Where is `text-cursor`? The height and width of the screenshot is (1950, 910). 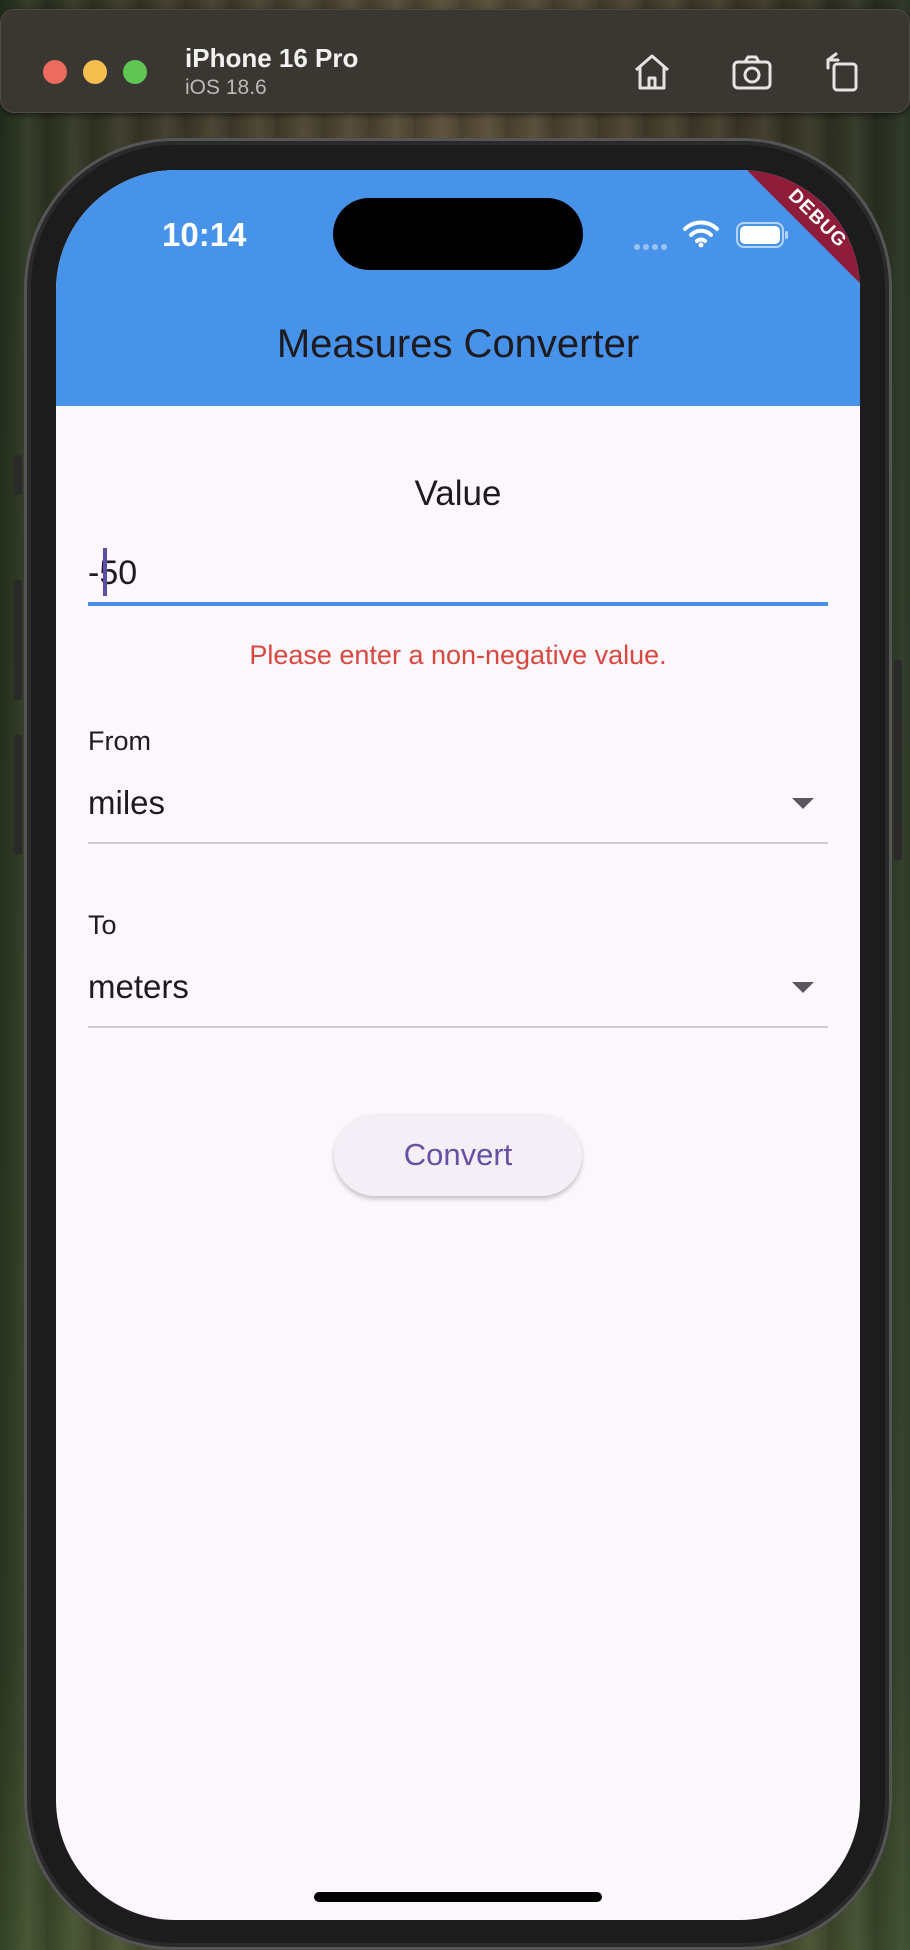 text-cursor is located at coordinates (105, 572).